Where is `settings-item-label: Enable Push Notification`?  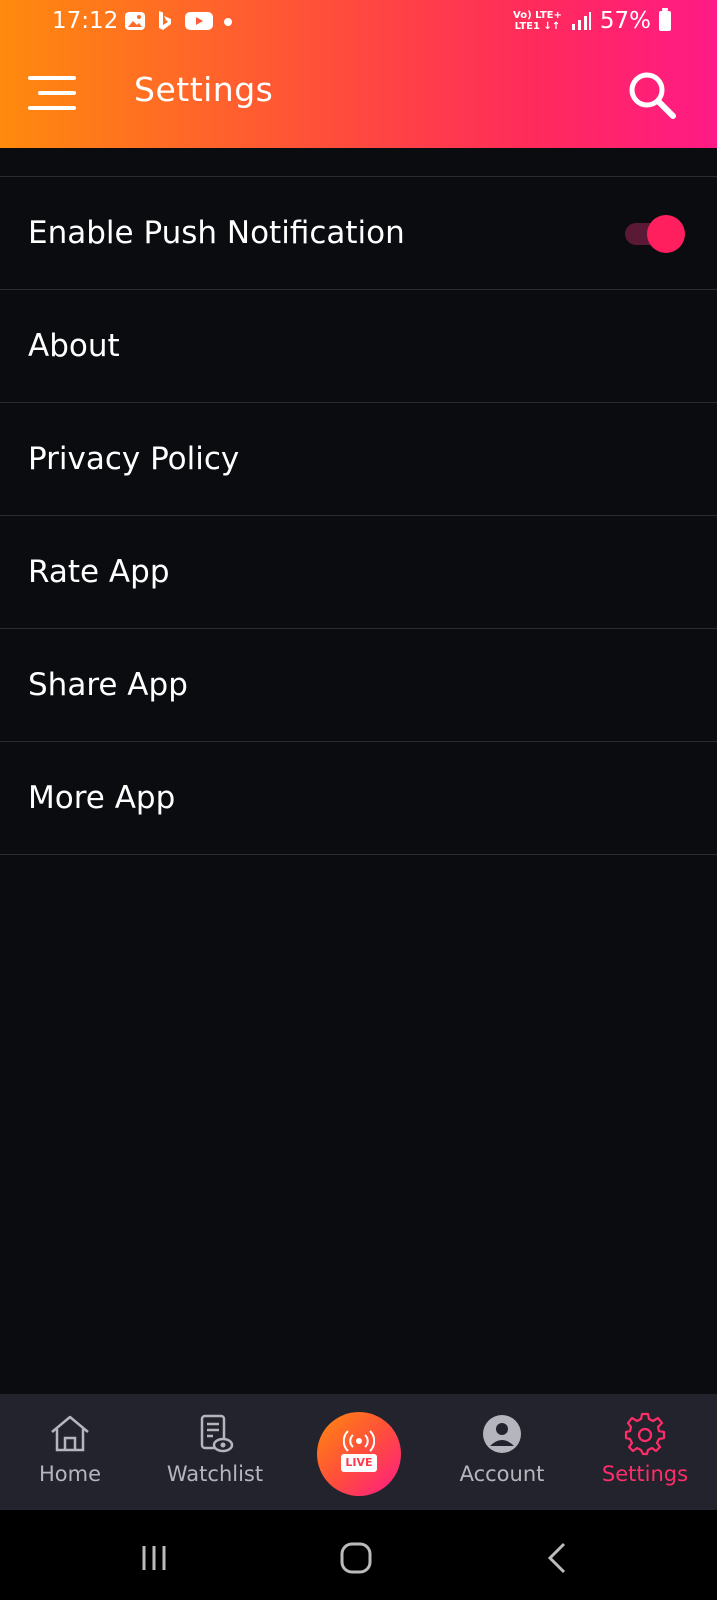
settings-item-label: Enable Push Notification is located at coordinates (216, 233).